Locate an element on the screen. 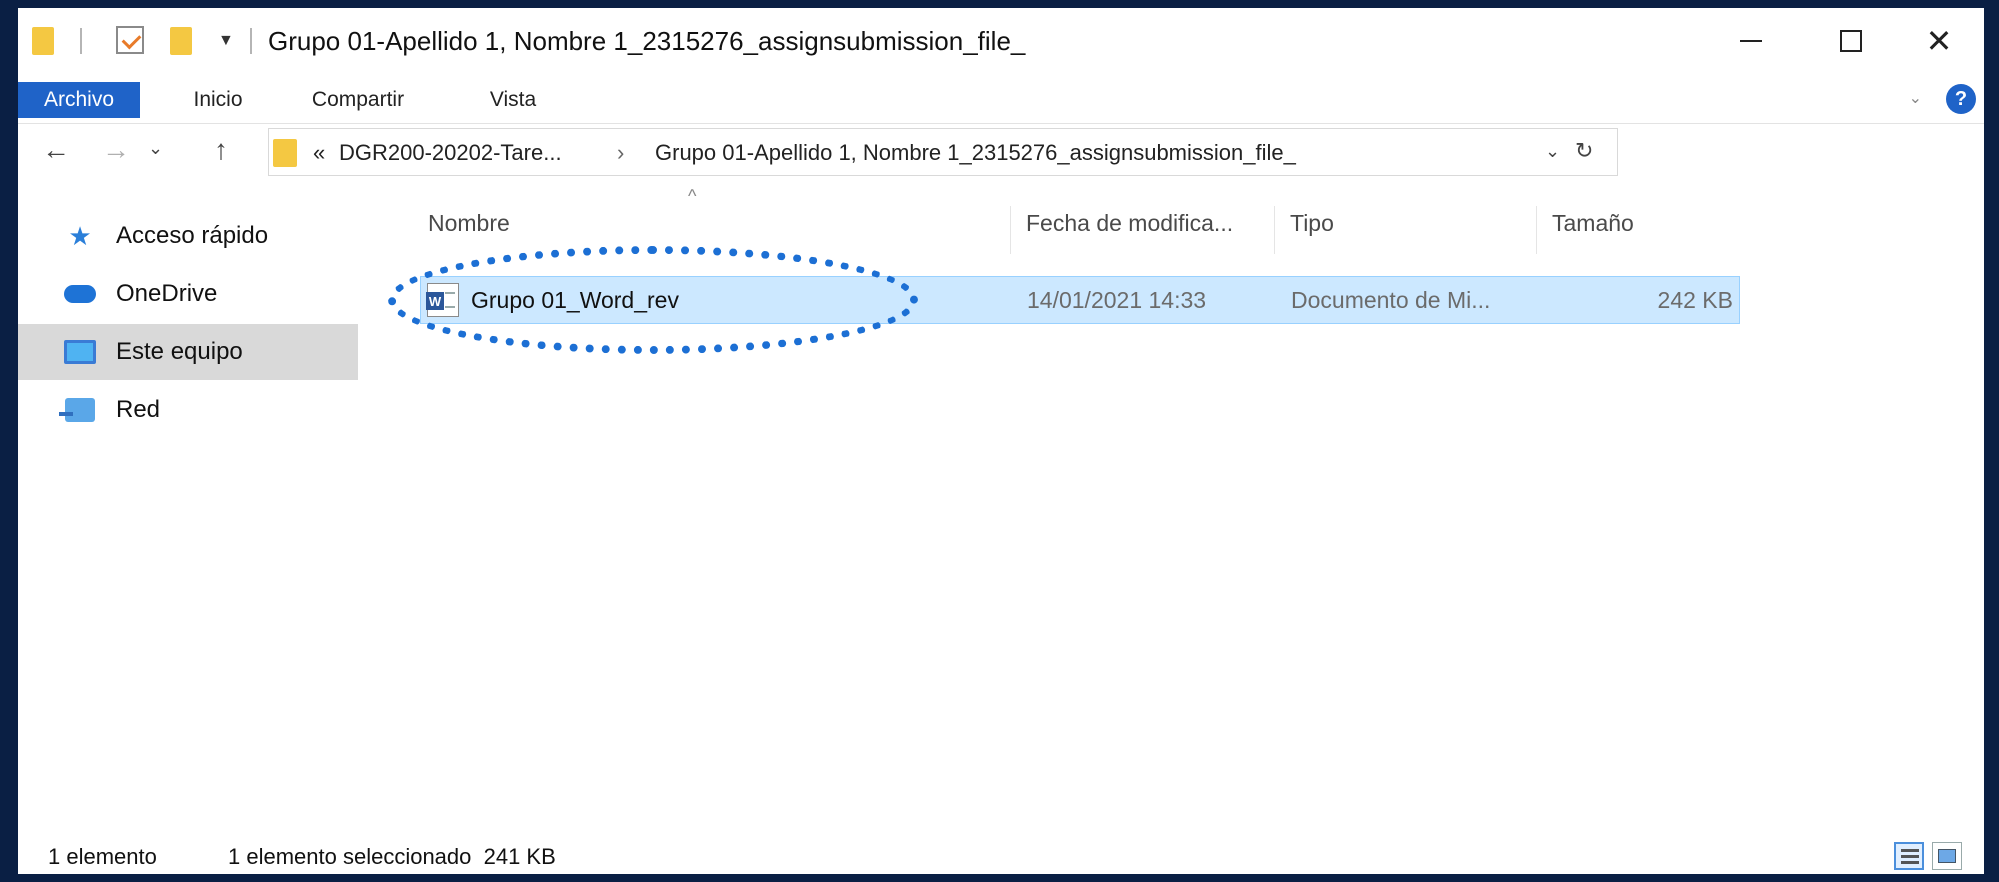 The height and width of the screenshot is (882, 1999). tab-compartir: Compartir is located at coordinates (358, 100).